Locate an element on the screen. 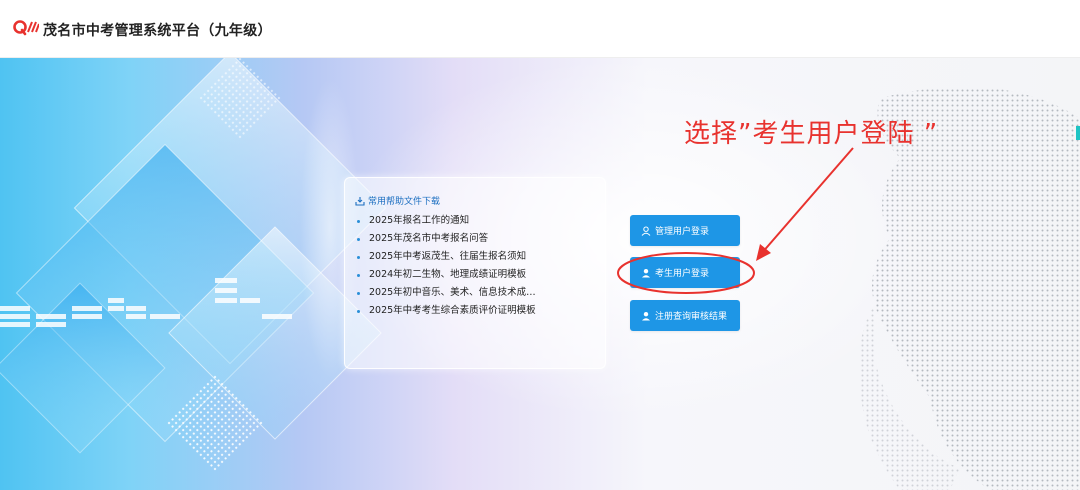 Image resolution: width=1080 pixels, height=490 pixels. admin-user-icon is located at coordinates (646, 231).